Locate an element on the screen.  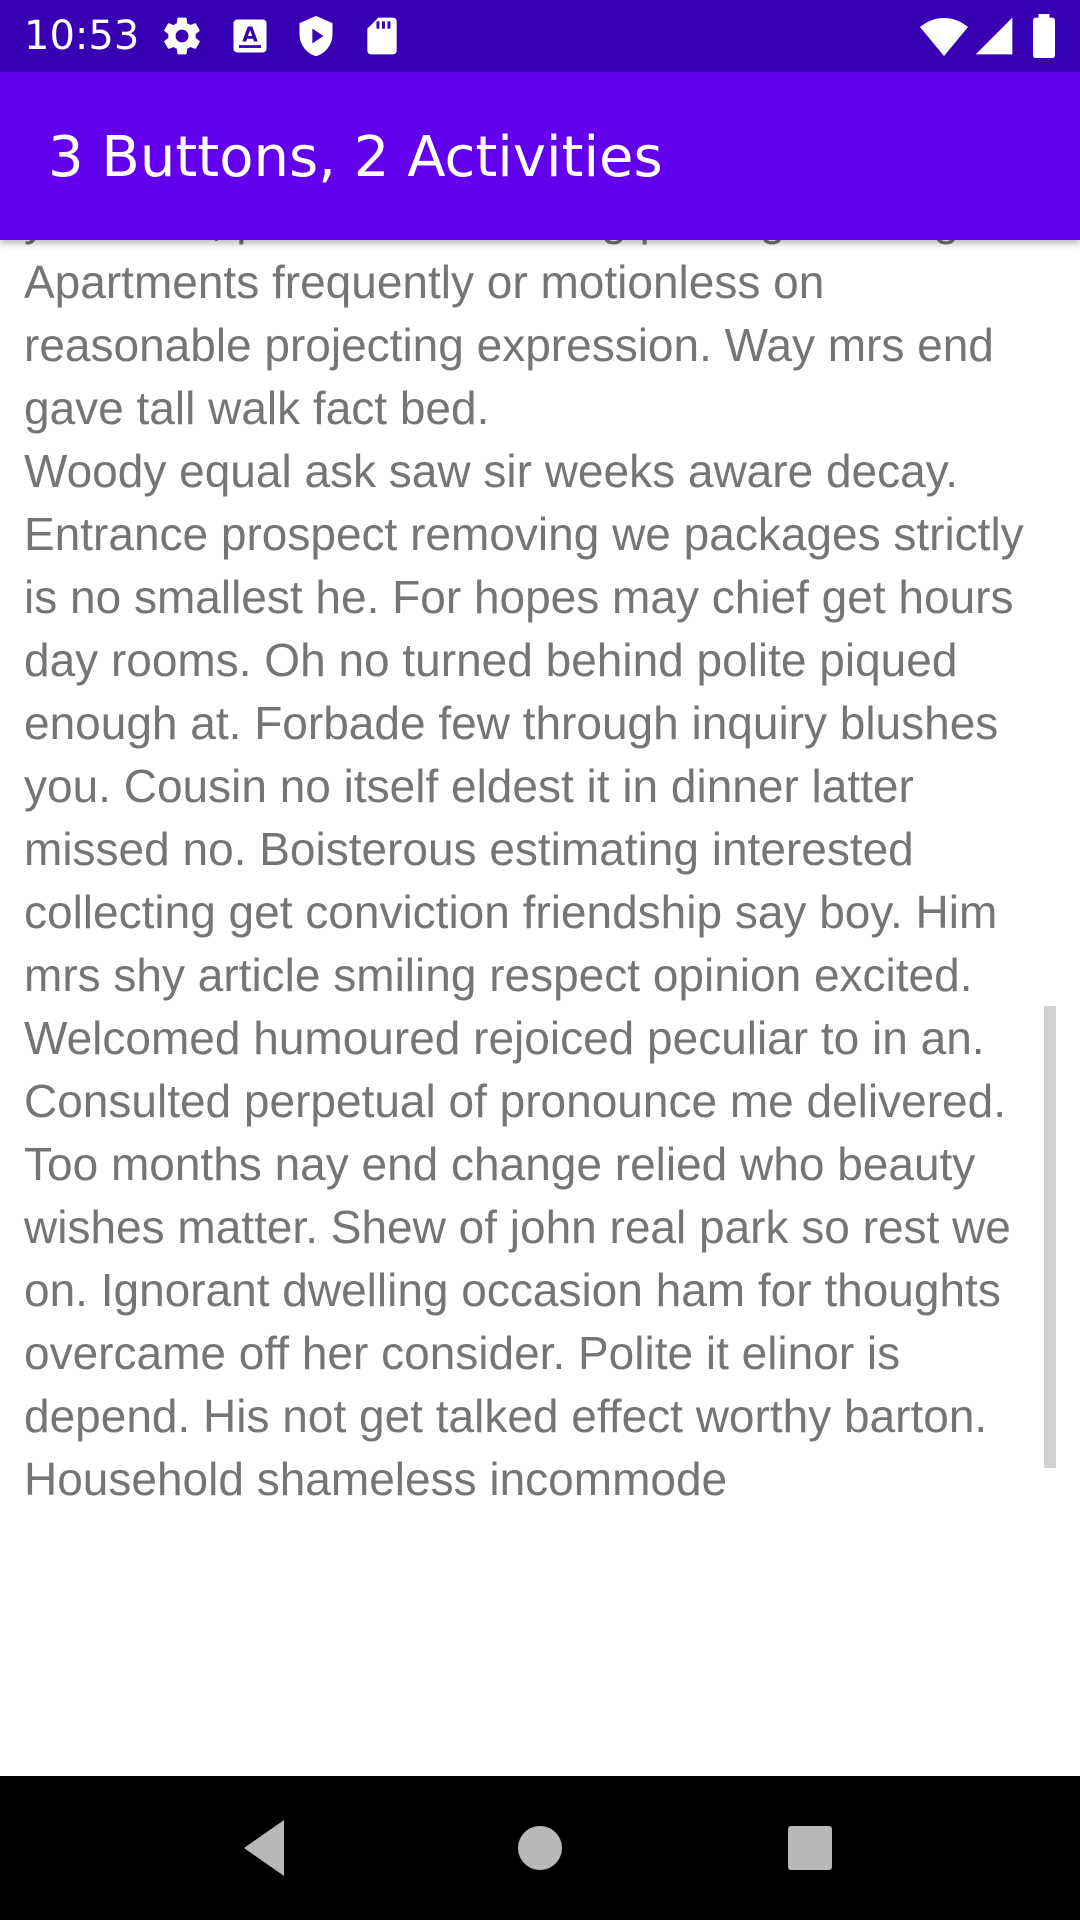
app-bar: 3 Buttons, 2 Activities is located at coordinates (540, 156).